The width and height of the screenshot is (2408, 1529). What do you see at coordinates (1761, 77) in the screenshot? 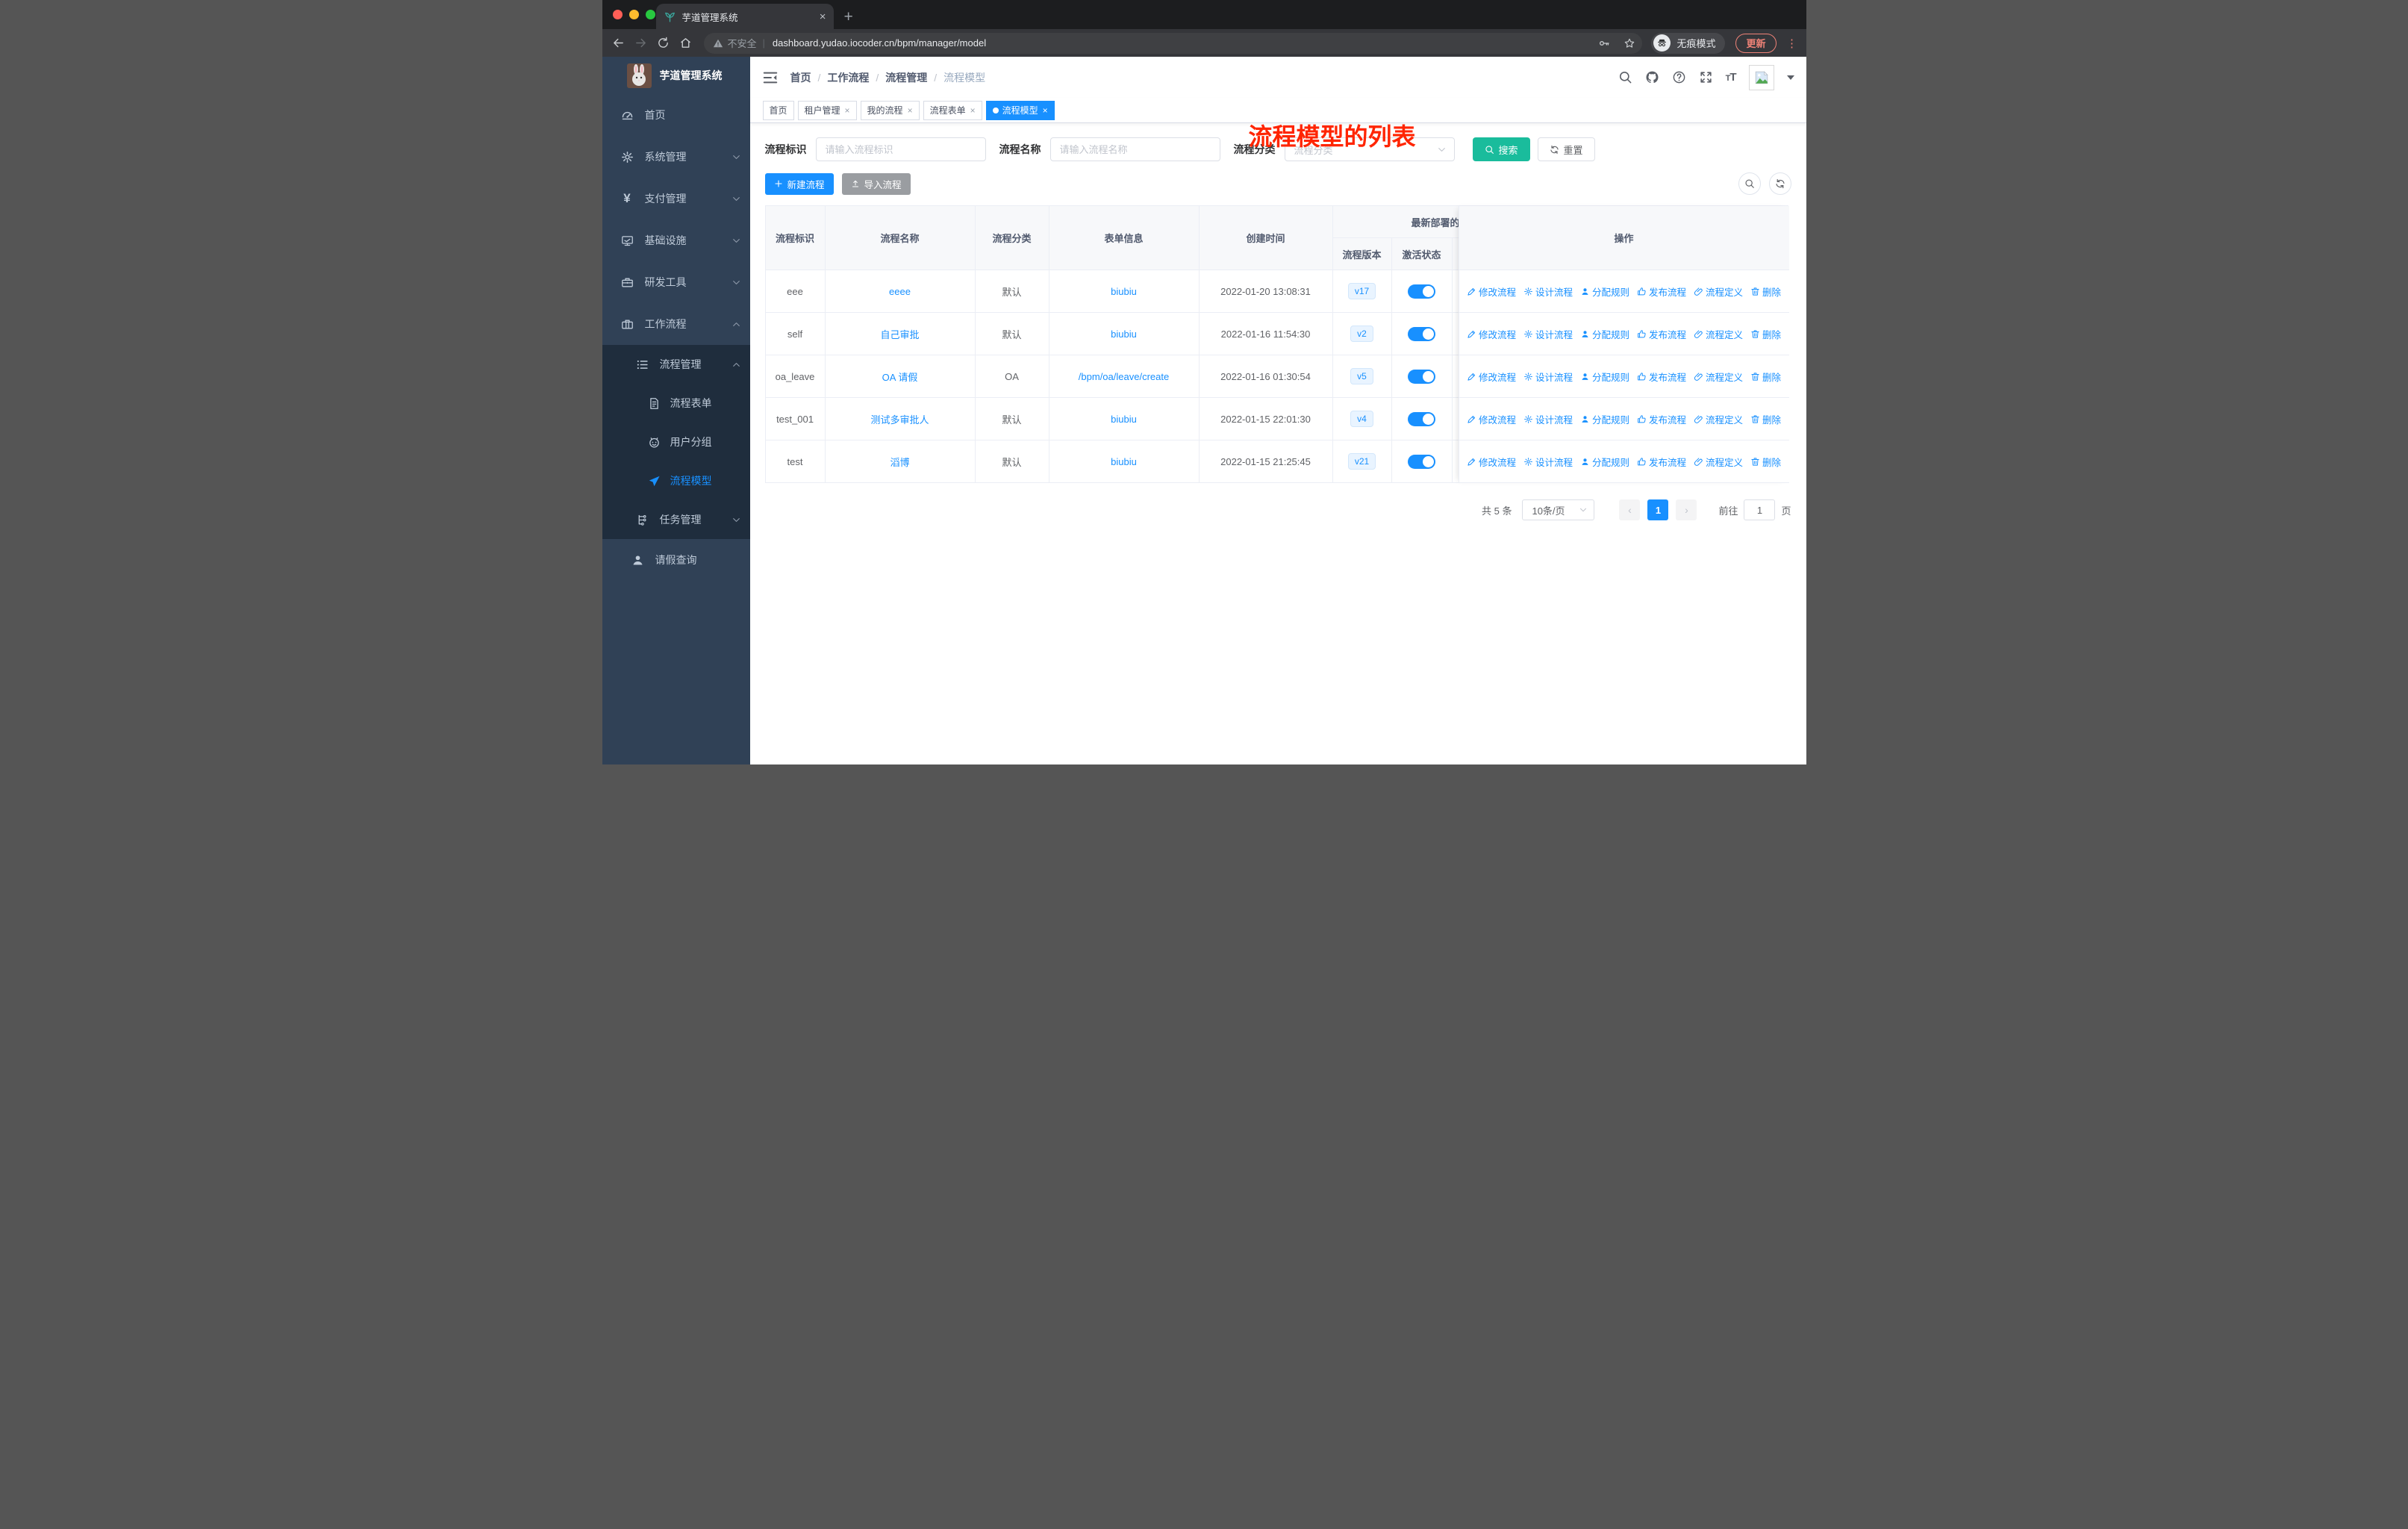
I see `avatar` at bounding box center [1761, 77].